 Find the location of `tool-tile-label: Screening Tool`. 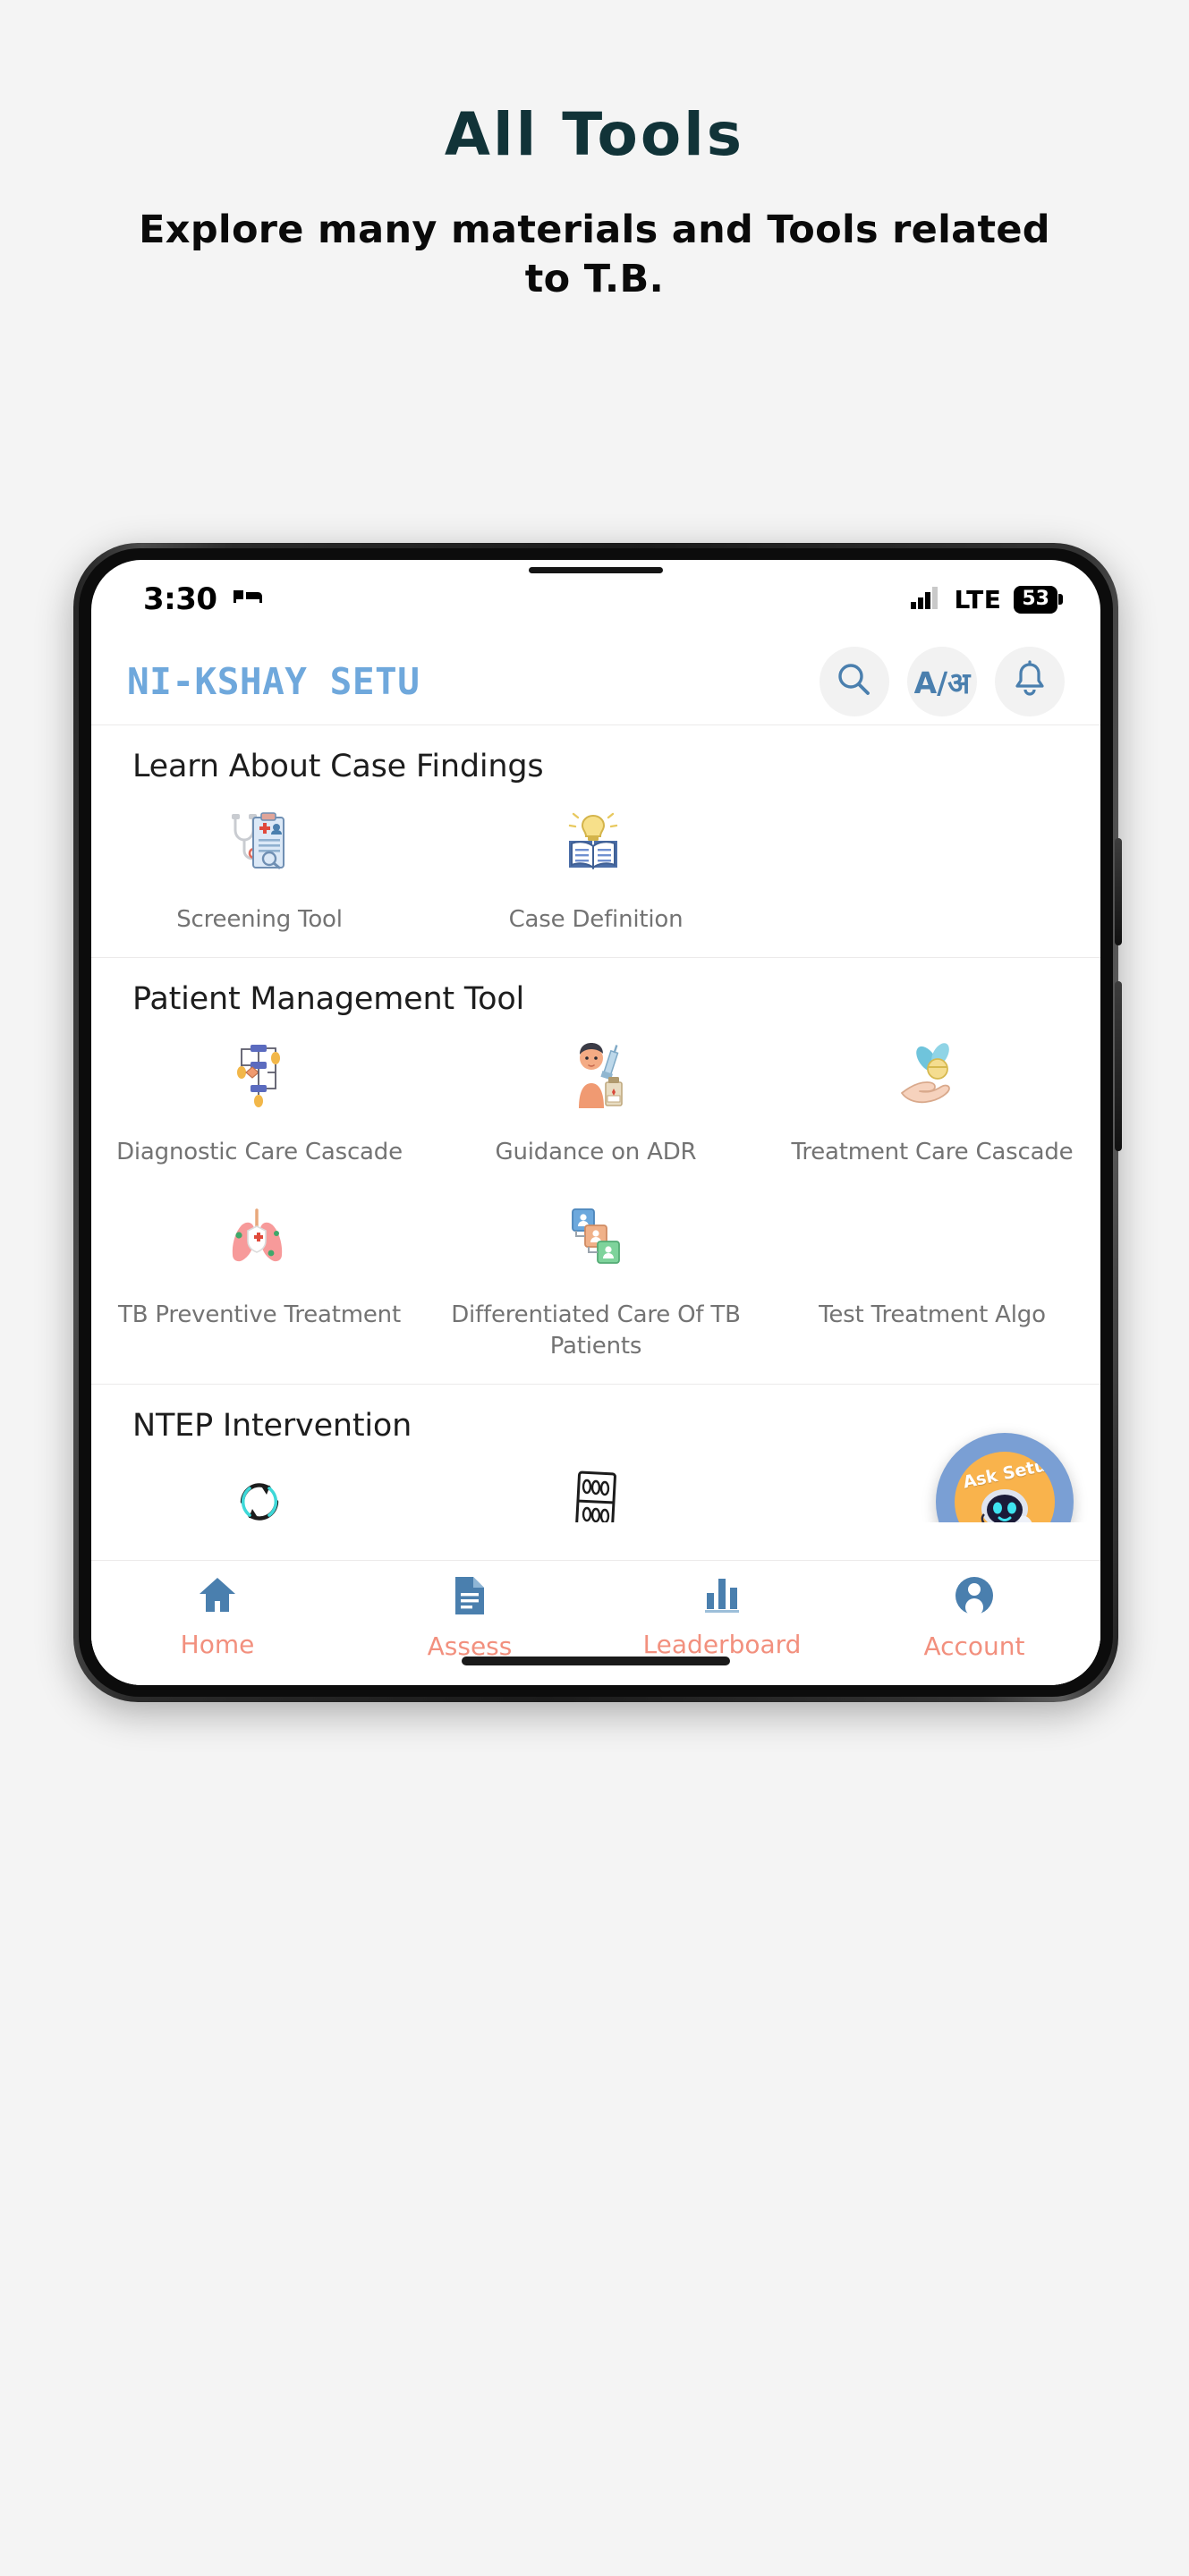

tool-tile-label: Screening Tool is located at coordinates (259, 919).